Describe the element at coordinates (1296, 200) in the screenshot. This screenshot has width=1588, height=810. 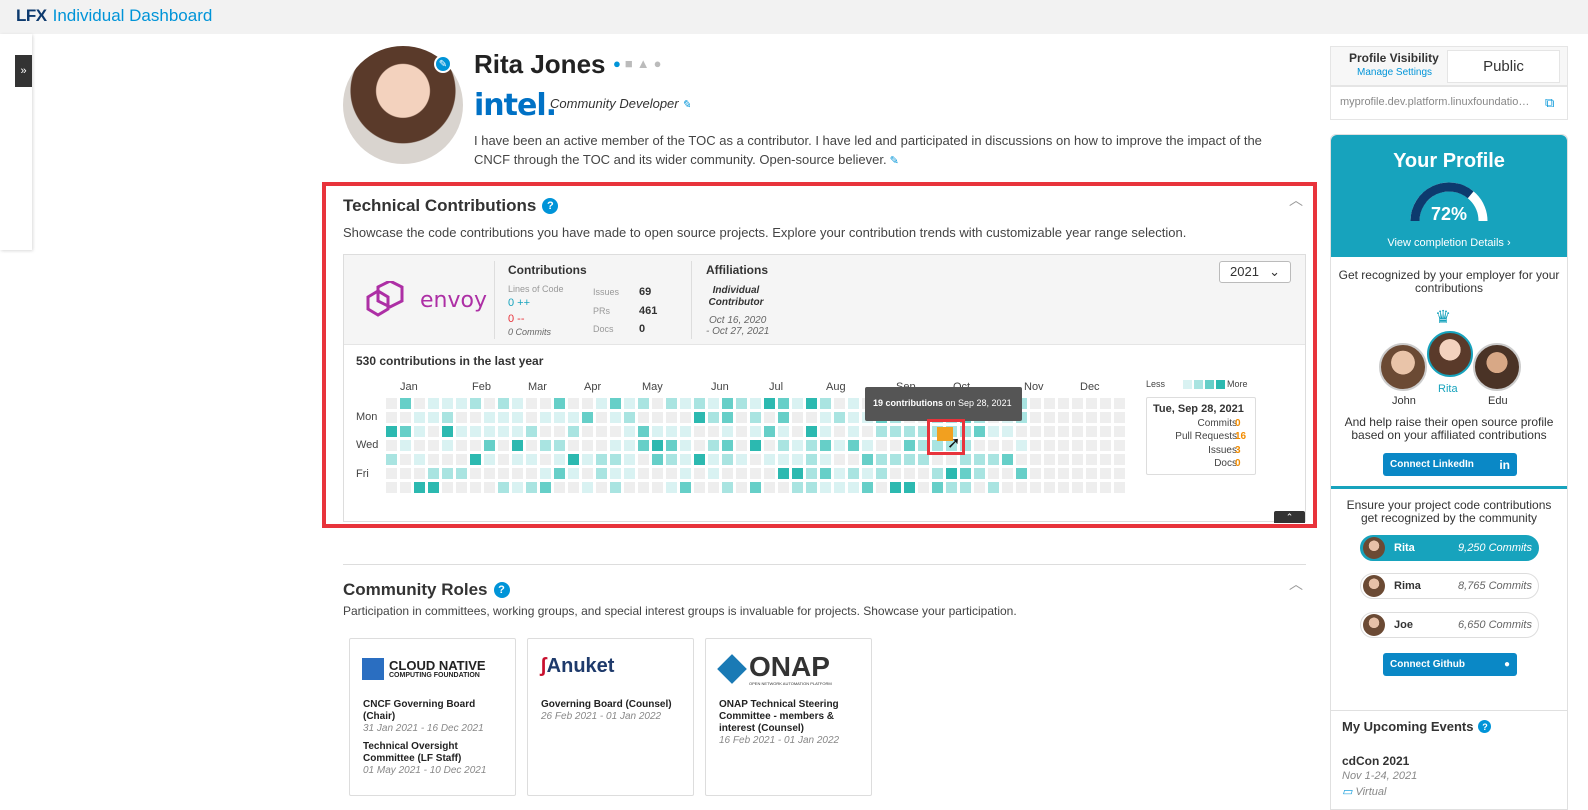
I see `collapse-tc-icon: ︿` at that location.